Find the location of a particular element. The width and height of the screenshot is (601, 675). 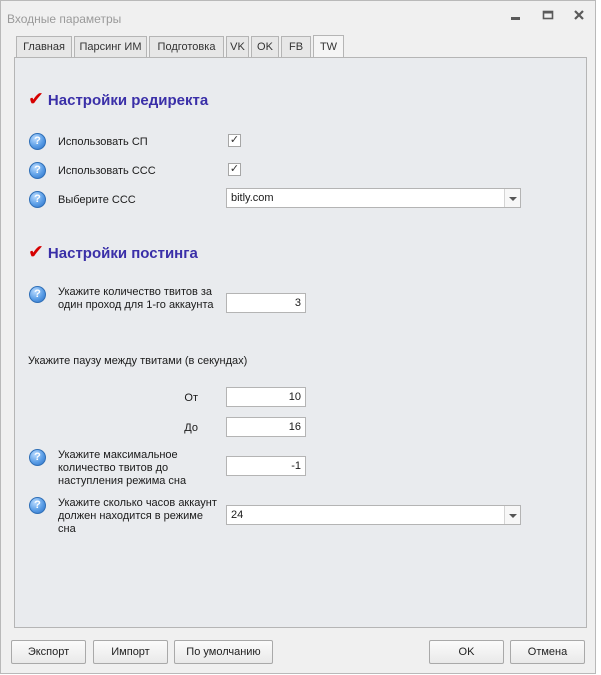

pause-to-field: 16 is located at coordinates (266, 427).